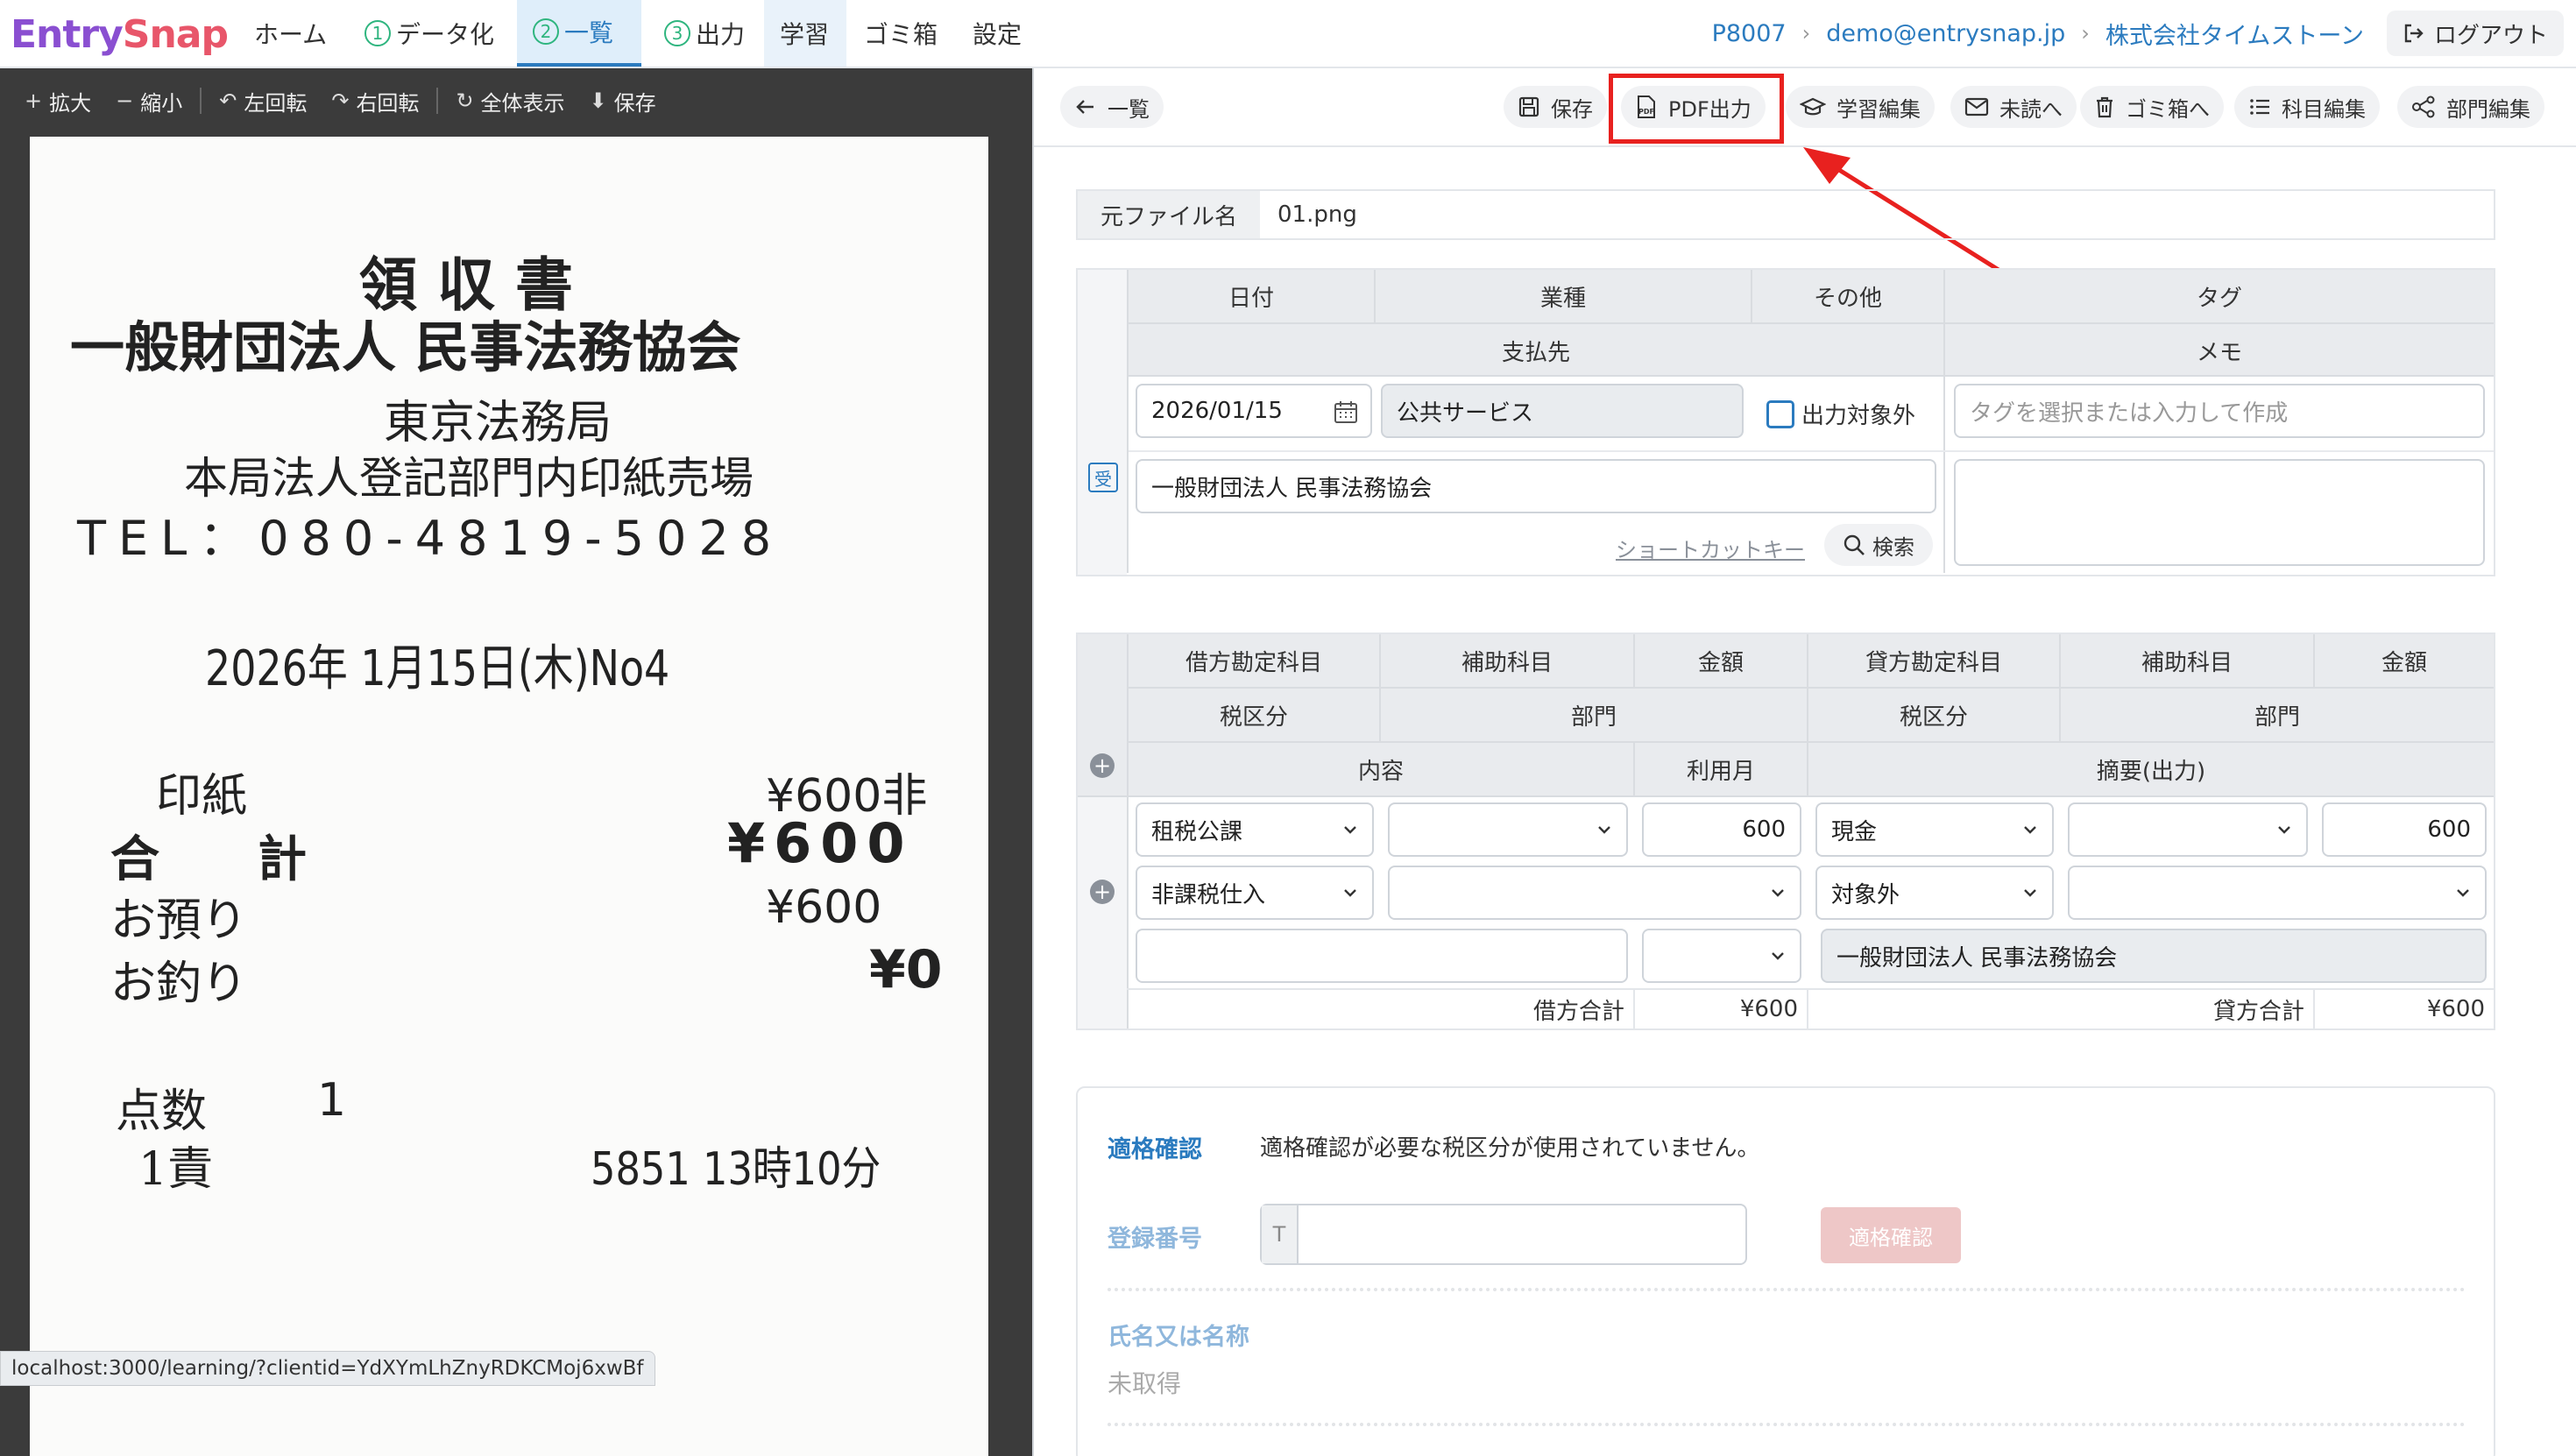 The height and width of the screenshot is (1456, 2576). What do you see at coordinates (1934, 893) in the screenshot?
I see `credit-tax-select: 対象外` at bounding box center [1934, 893].